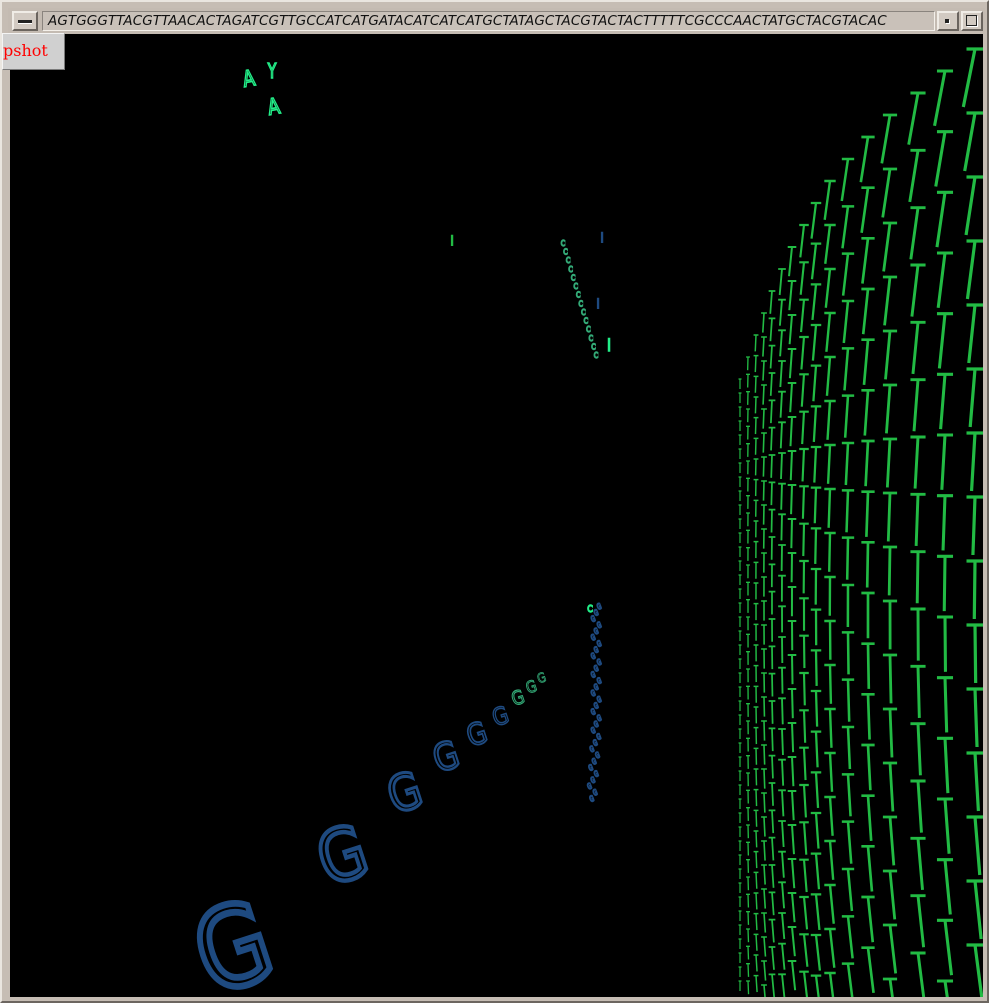  Describe the element at coordinates (948, 21) in the screenshot. I see `minimize-button` at that location.